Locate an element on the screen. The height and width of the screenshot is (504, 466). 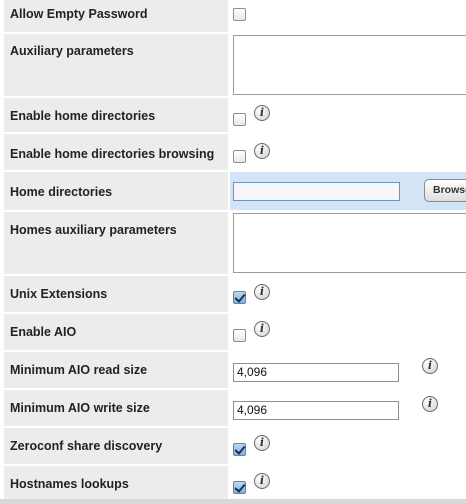
row-homes-auxiliary-parameters: Homes auxiliary parameters is located at coordinates (233, 243).